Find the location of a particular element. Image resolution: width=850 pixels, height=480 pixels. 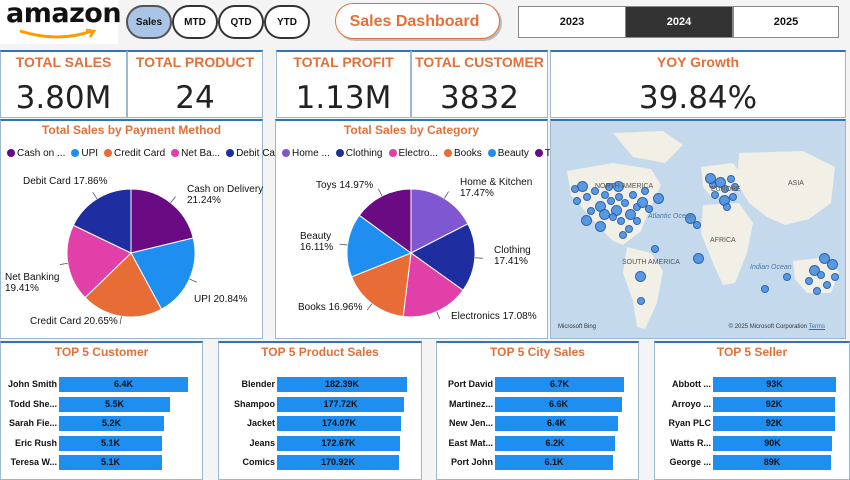

bar: 6.1K is located at coordinates (554, 462).